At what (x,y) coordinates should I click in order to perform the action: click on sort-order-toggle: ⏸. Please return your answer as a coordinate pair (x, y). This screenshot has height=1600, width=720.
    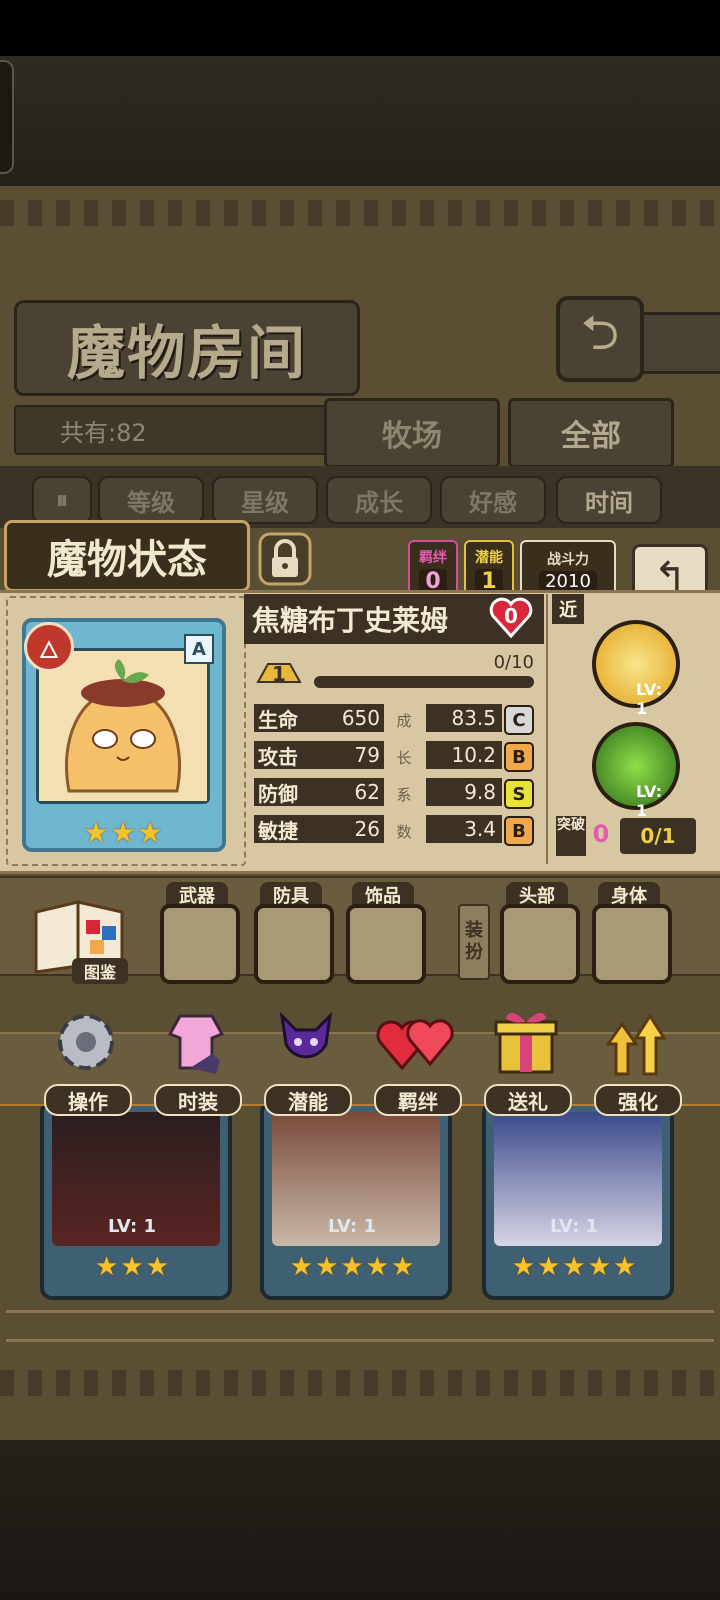
    Looking at the image, I should click on (62, 500).